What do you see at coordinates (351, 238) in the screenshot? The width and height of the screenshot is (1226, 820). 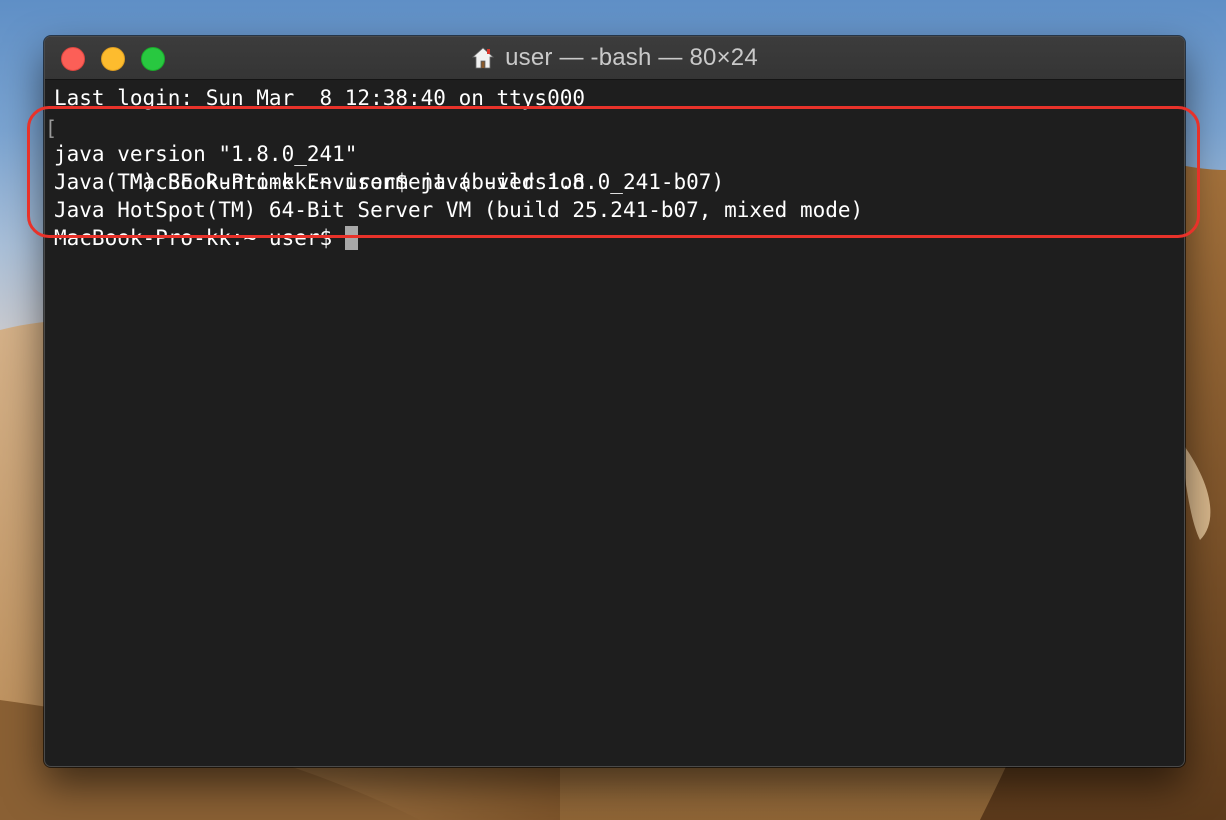 I see `text-cursor` at bounding box center [351, 238].